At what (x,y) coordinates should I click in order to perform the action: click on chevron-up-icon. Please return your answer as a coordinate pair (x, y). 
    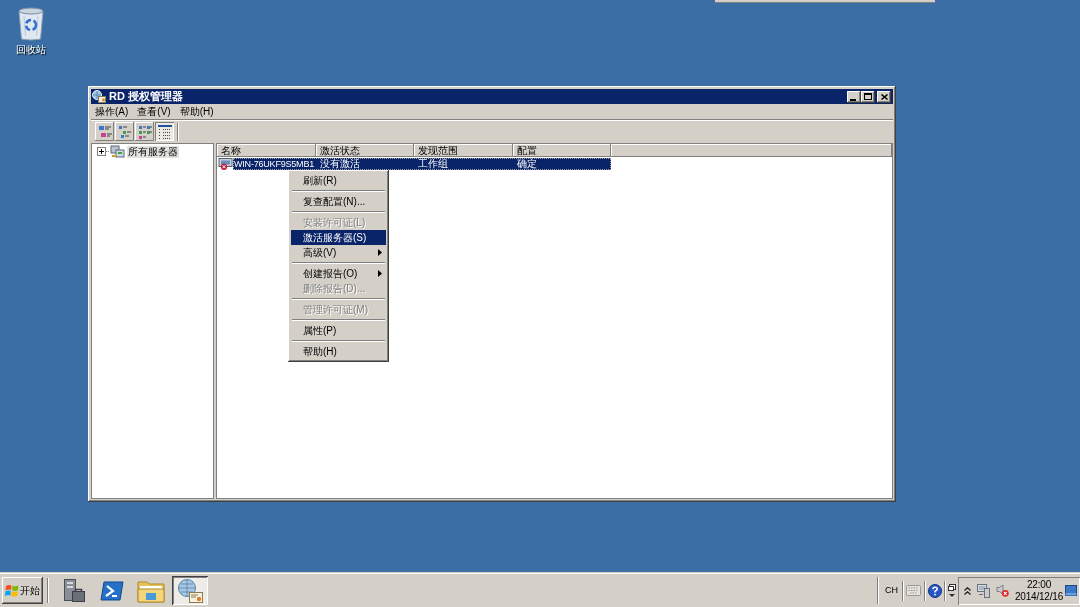
    Looking at the image, I should click on (967, 590).